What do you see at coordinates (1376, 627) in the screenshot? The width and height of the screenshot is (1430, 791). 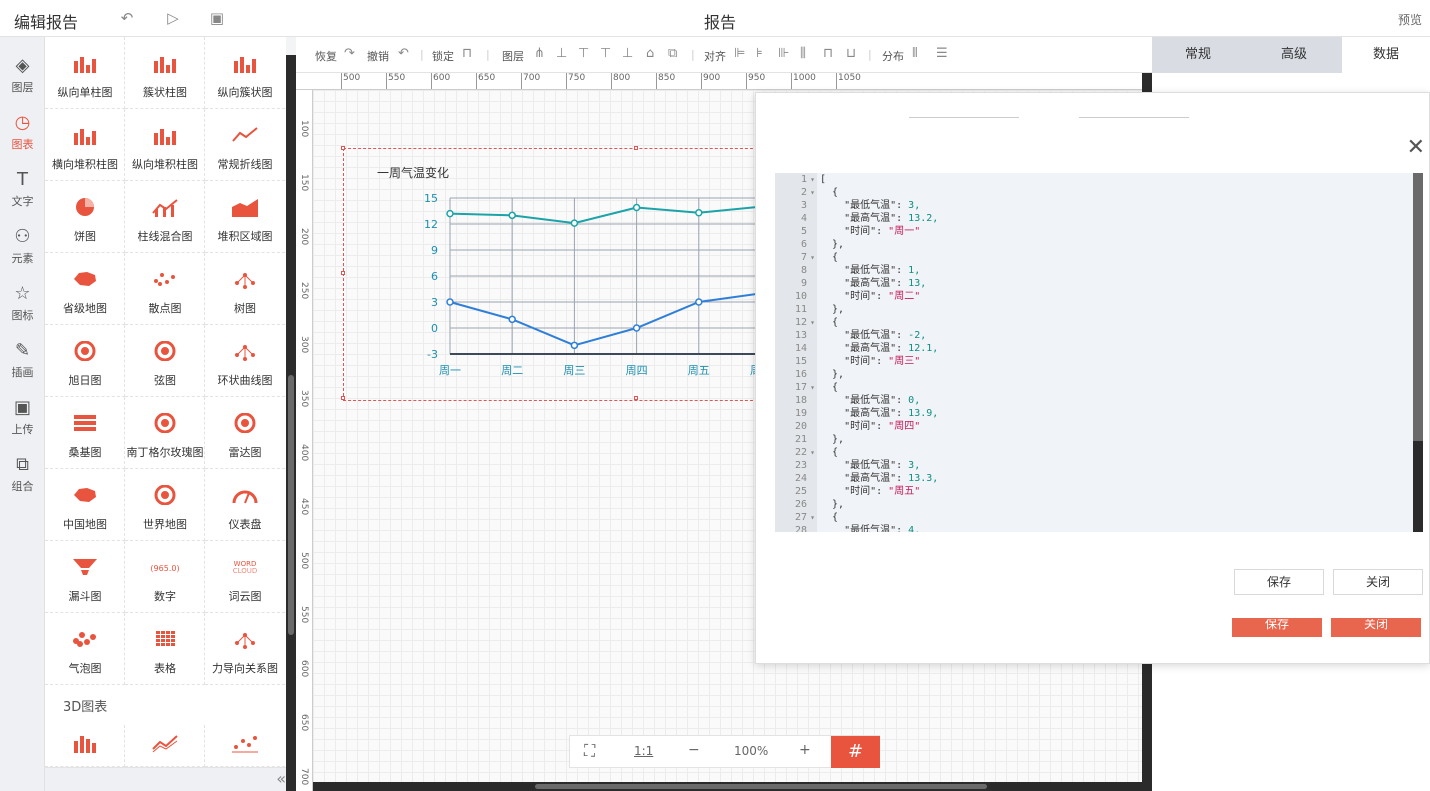 I see `panel-close-button: 关闭` at bounding box center [1376, 627].